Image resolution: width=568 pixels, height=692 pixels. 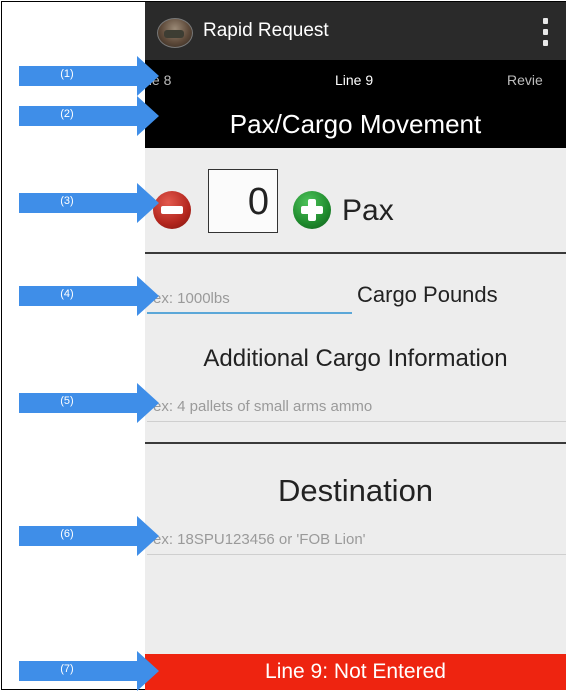 I want to click on section-title: Pax/Cargo Movement, so click(x=355, y=123).